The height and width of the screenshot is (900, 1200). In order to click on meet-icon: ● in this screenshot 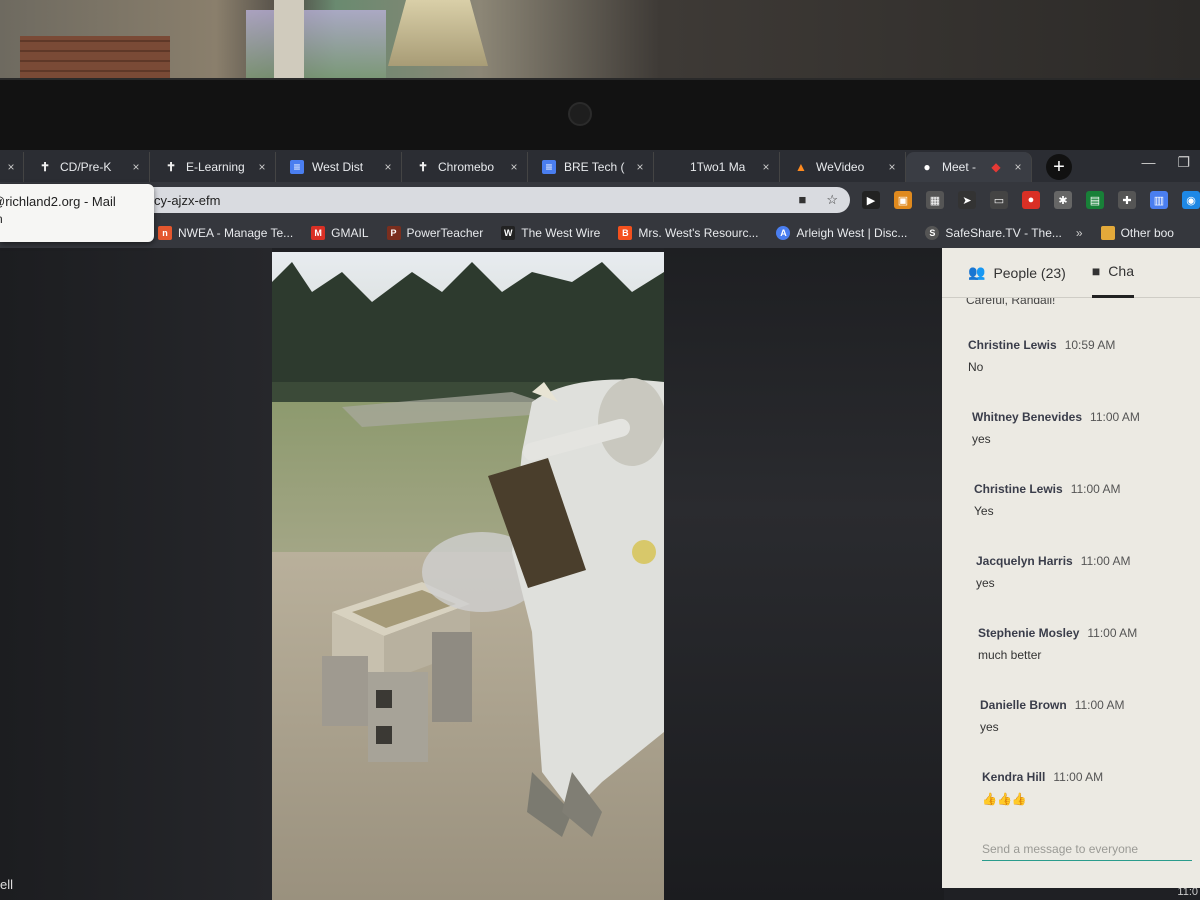, I will do `click(927, 167)`.